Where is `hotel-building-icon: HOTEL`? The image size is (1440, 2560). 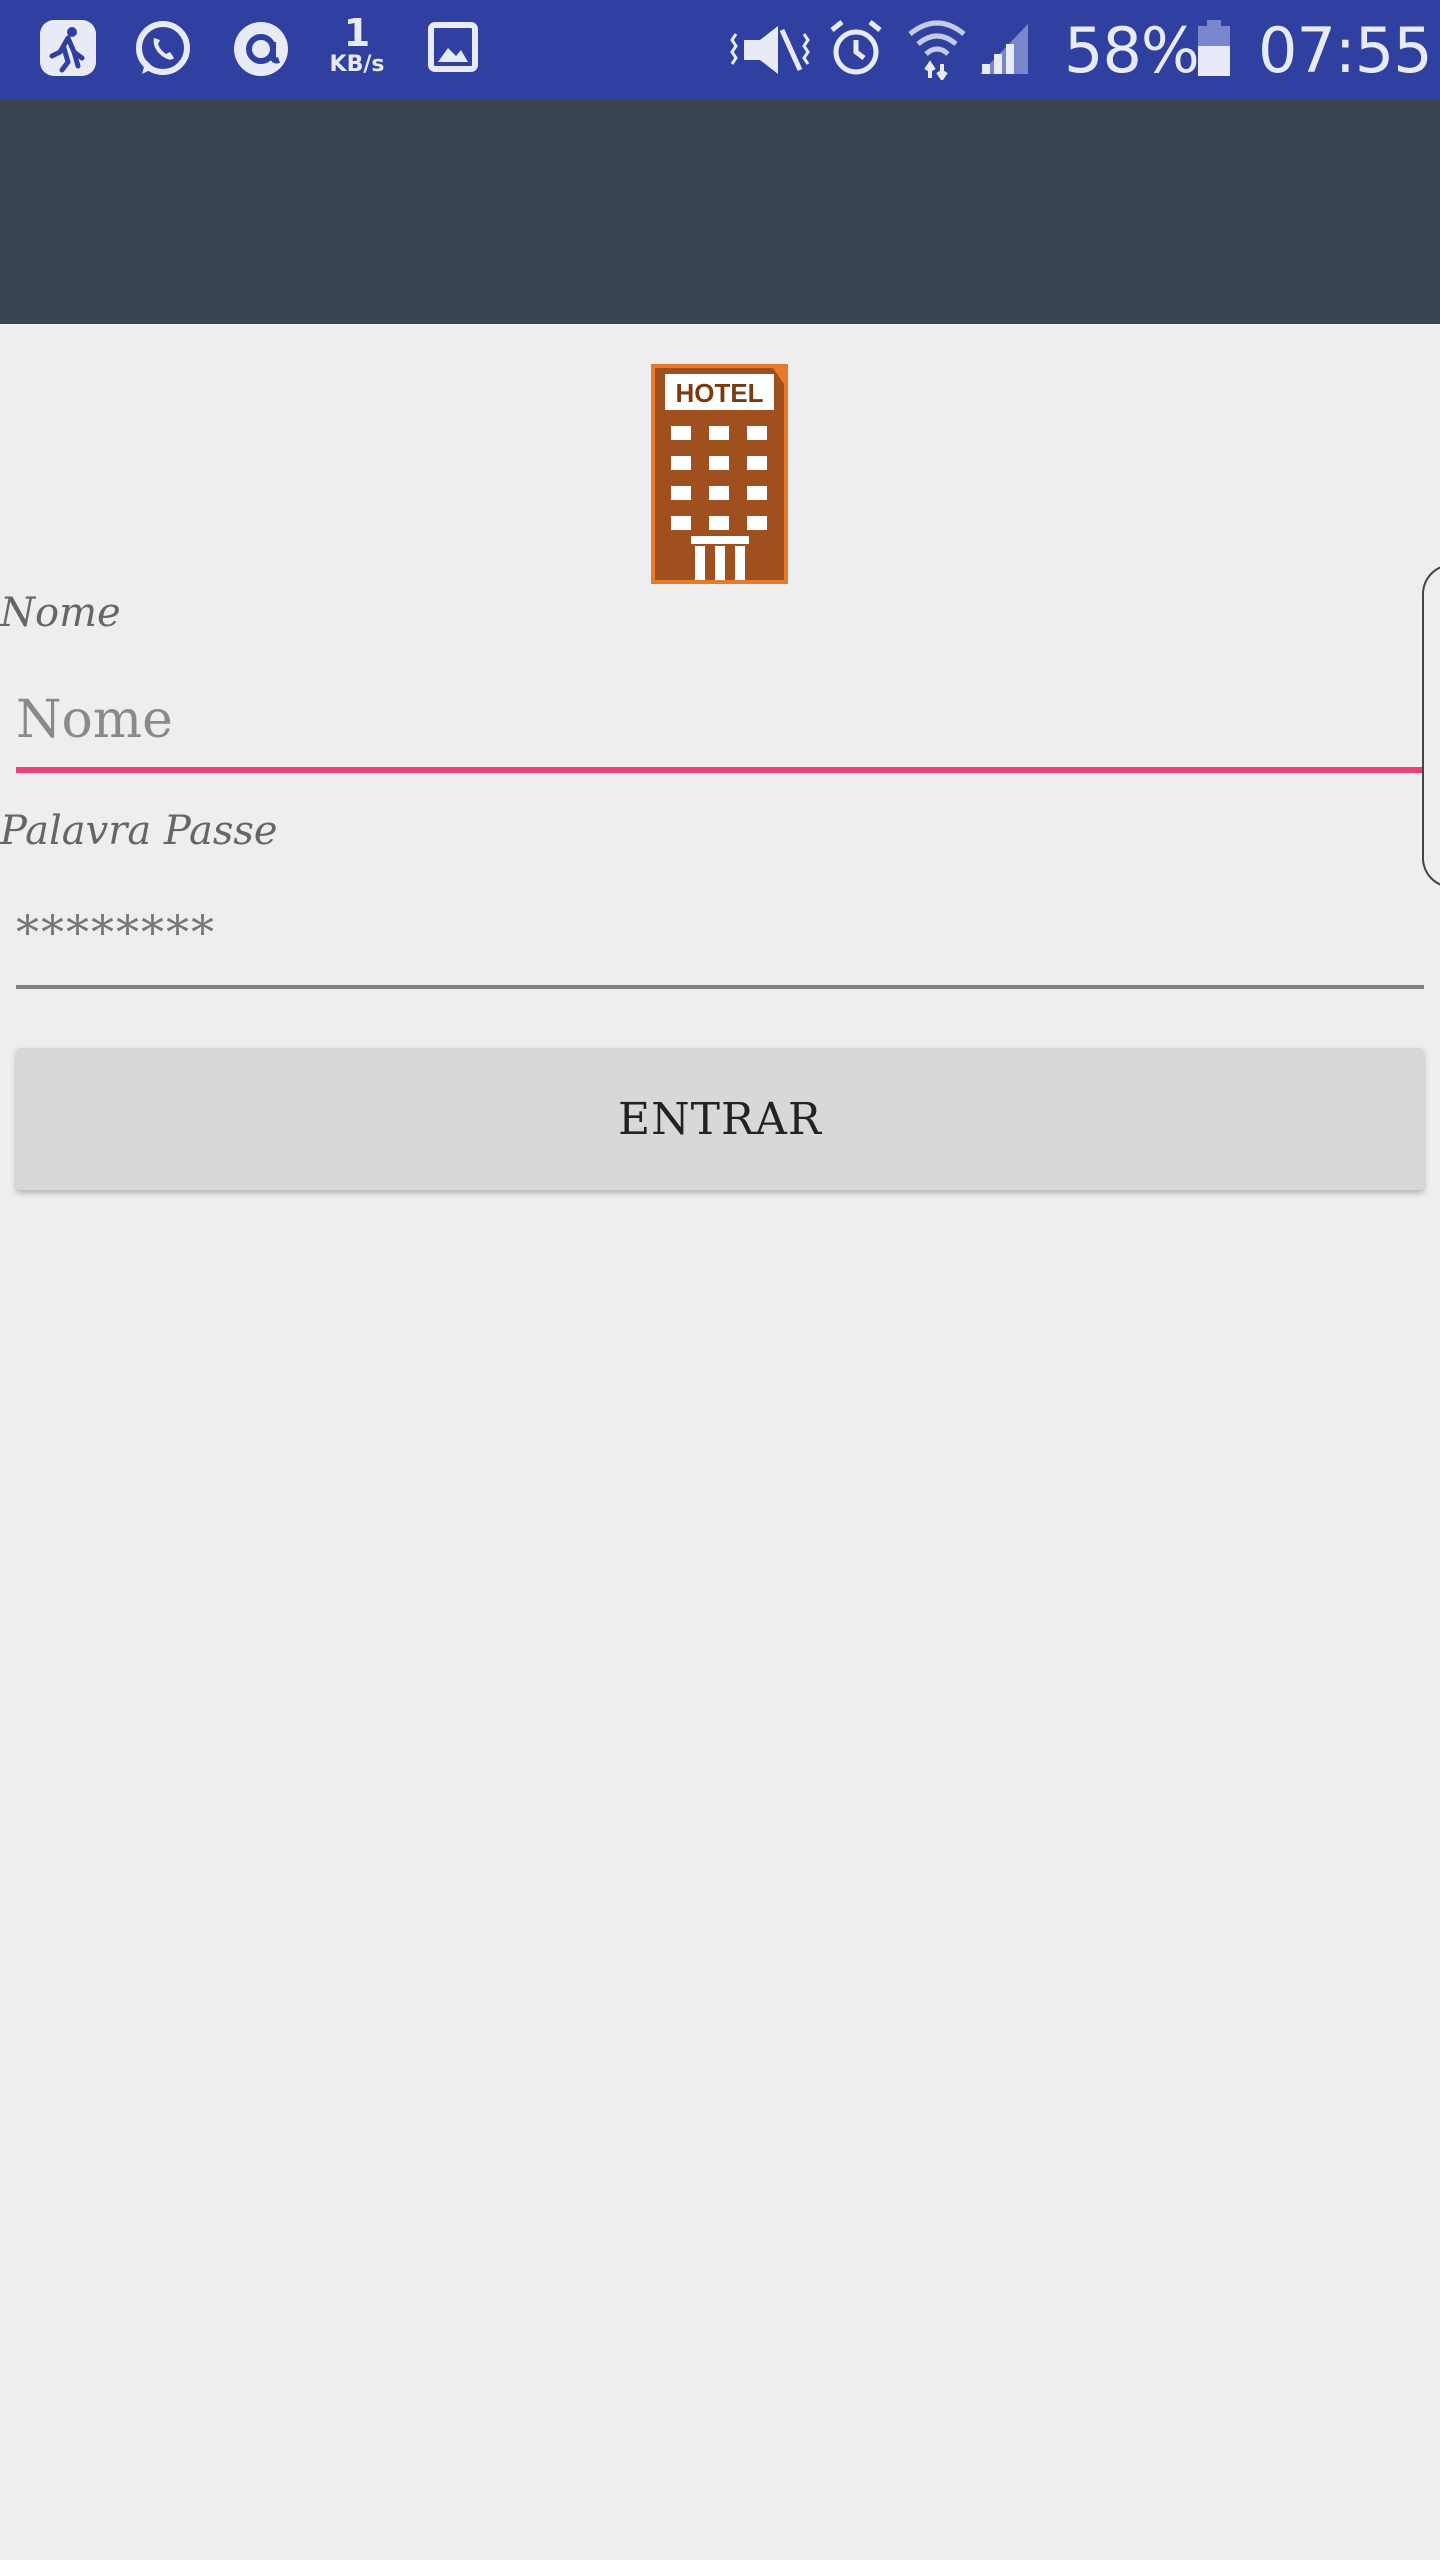
hotel-building-icon: HOTEL is located at coordinates (719, 474).